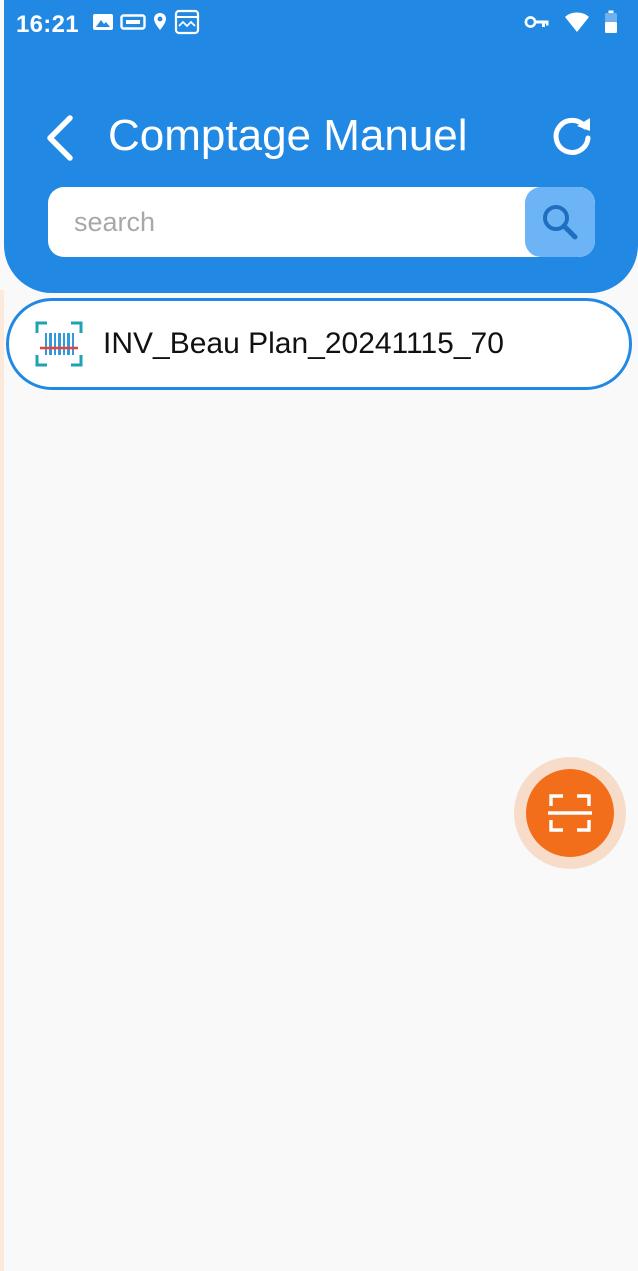 This screenshot has height=1271, width=638. I want to click on scan-icon, so click(570, 813).